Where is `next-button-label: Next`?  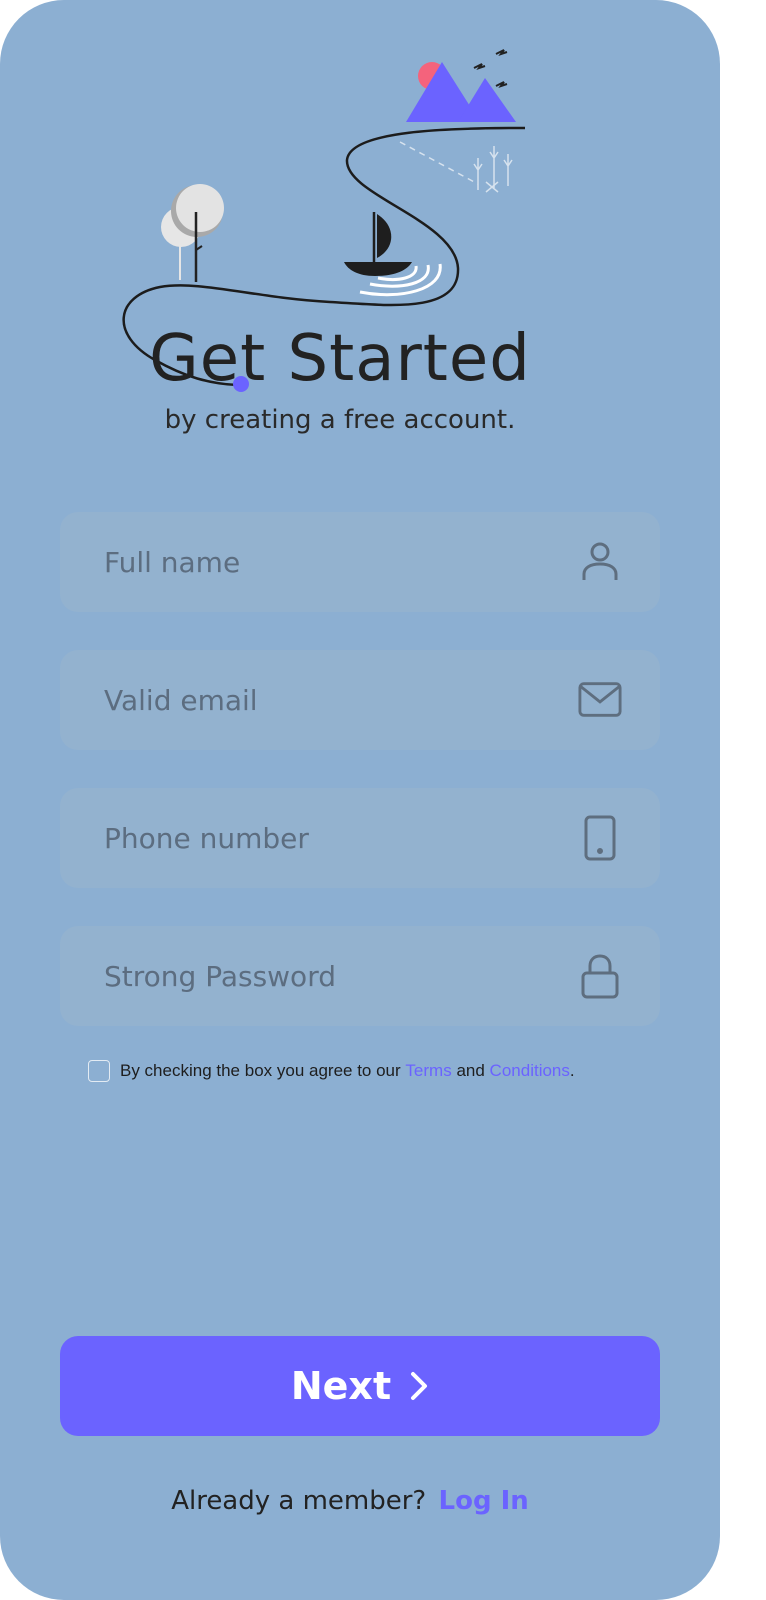 next-button-label: Next is located at coordinates (341, 1386).